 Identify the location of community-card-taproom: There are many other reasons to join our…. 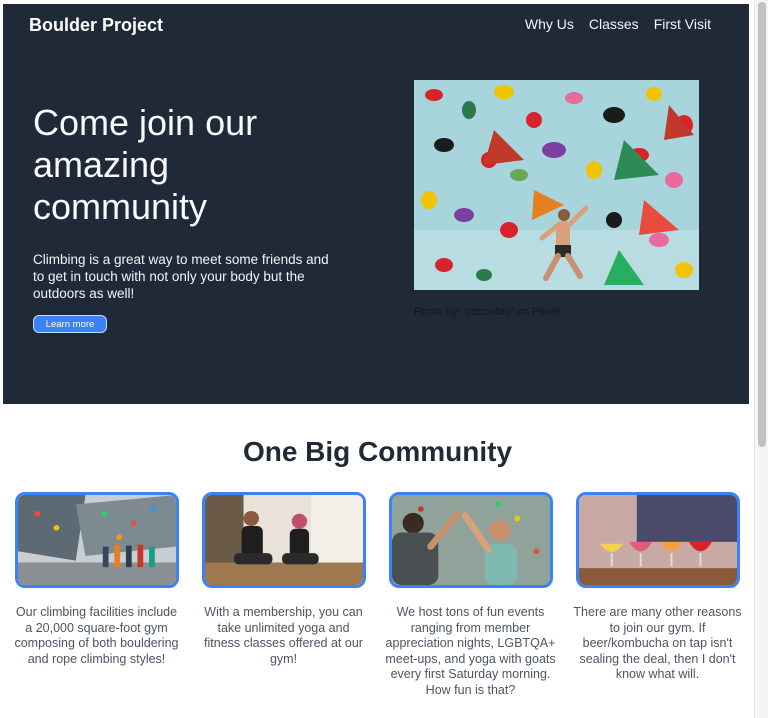
(657, 587).